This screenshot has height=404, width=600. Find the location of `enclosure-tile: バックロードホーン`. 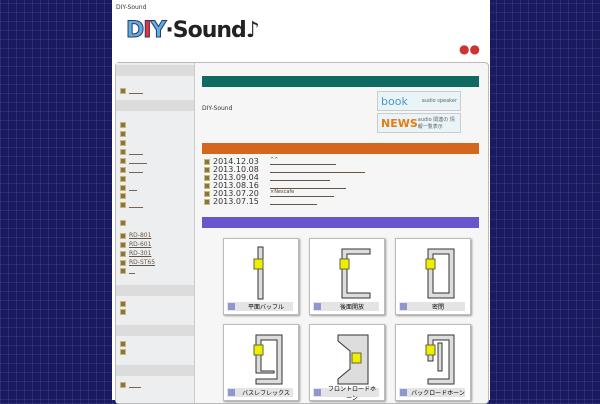

enclosure-tile: バックロードホーン is located at coordinates (433, 362).